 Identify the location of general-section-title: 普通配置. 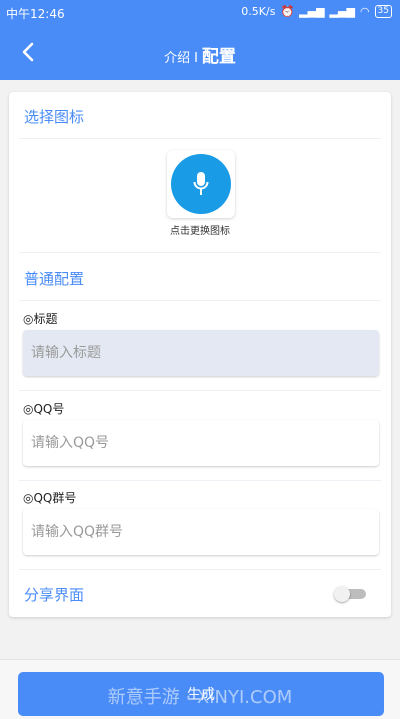
(54, 279).